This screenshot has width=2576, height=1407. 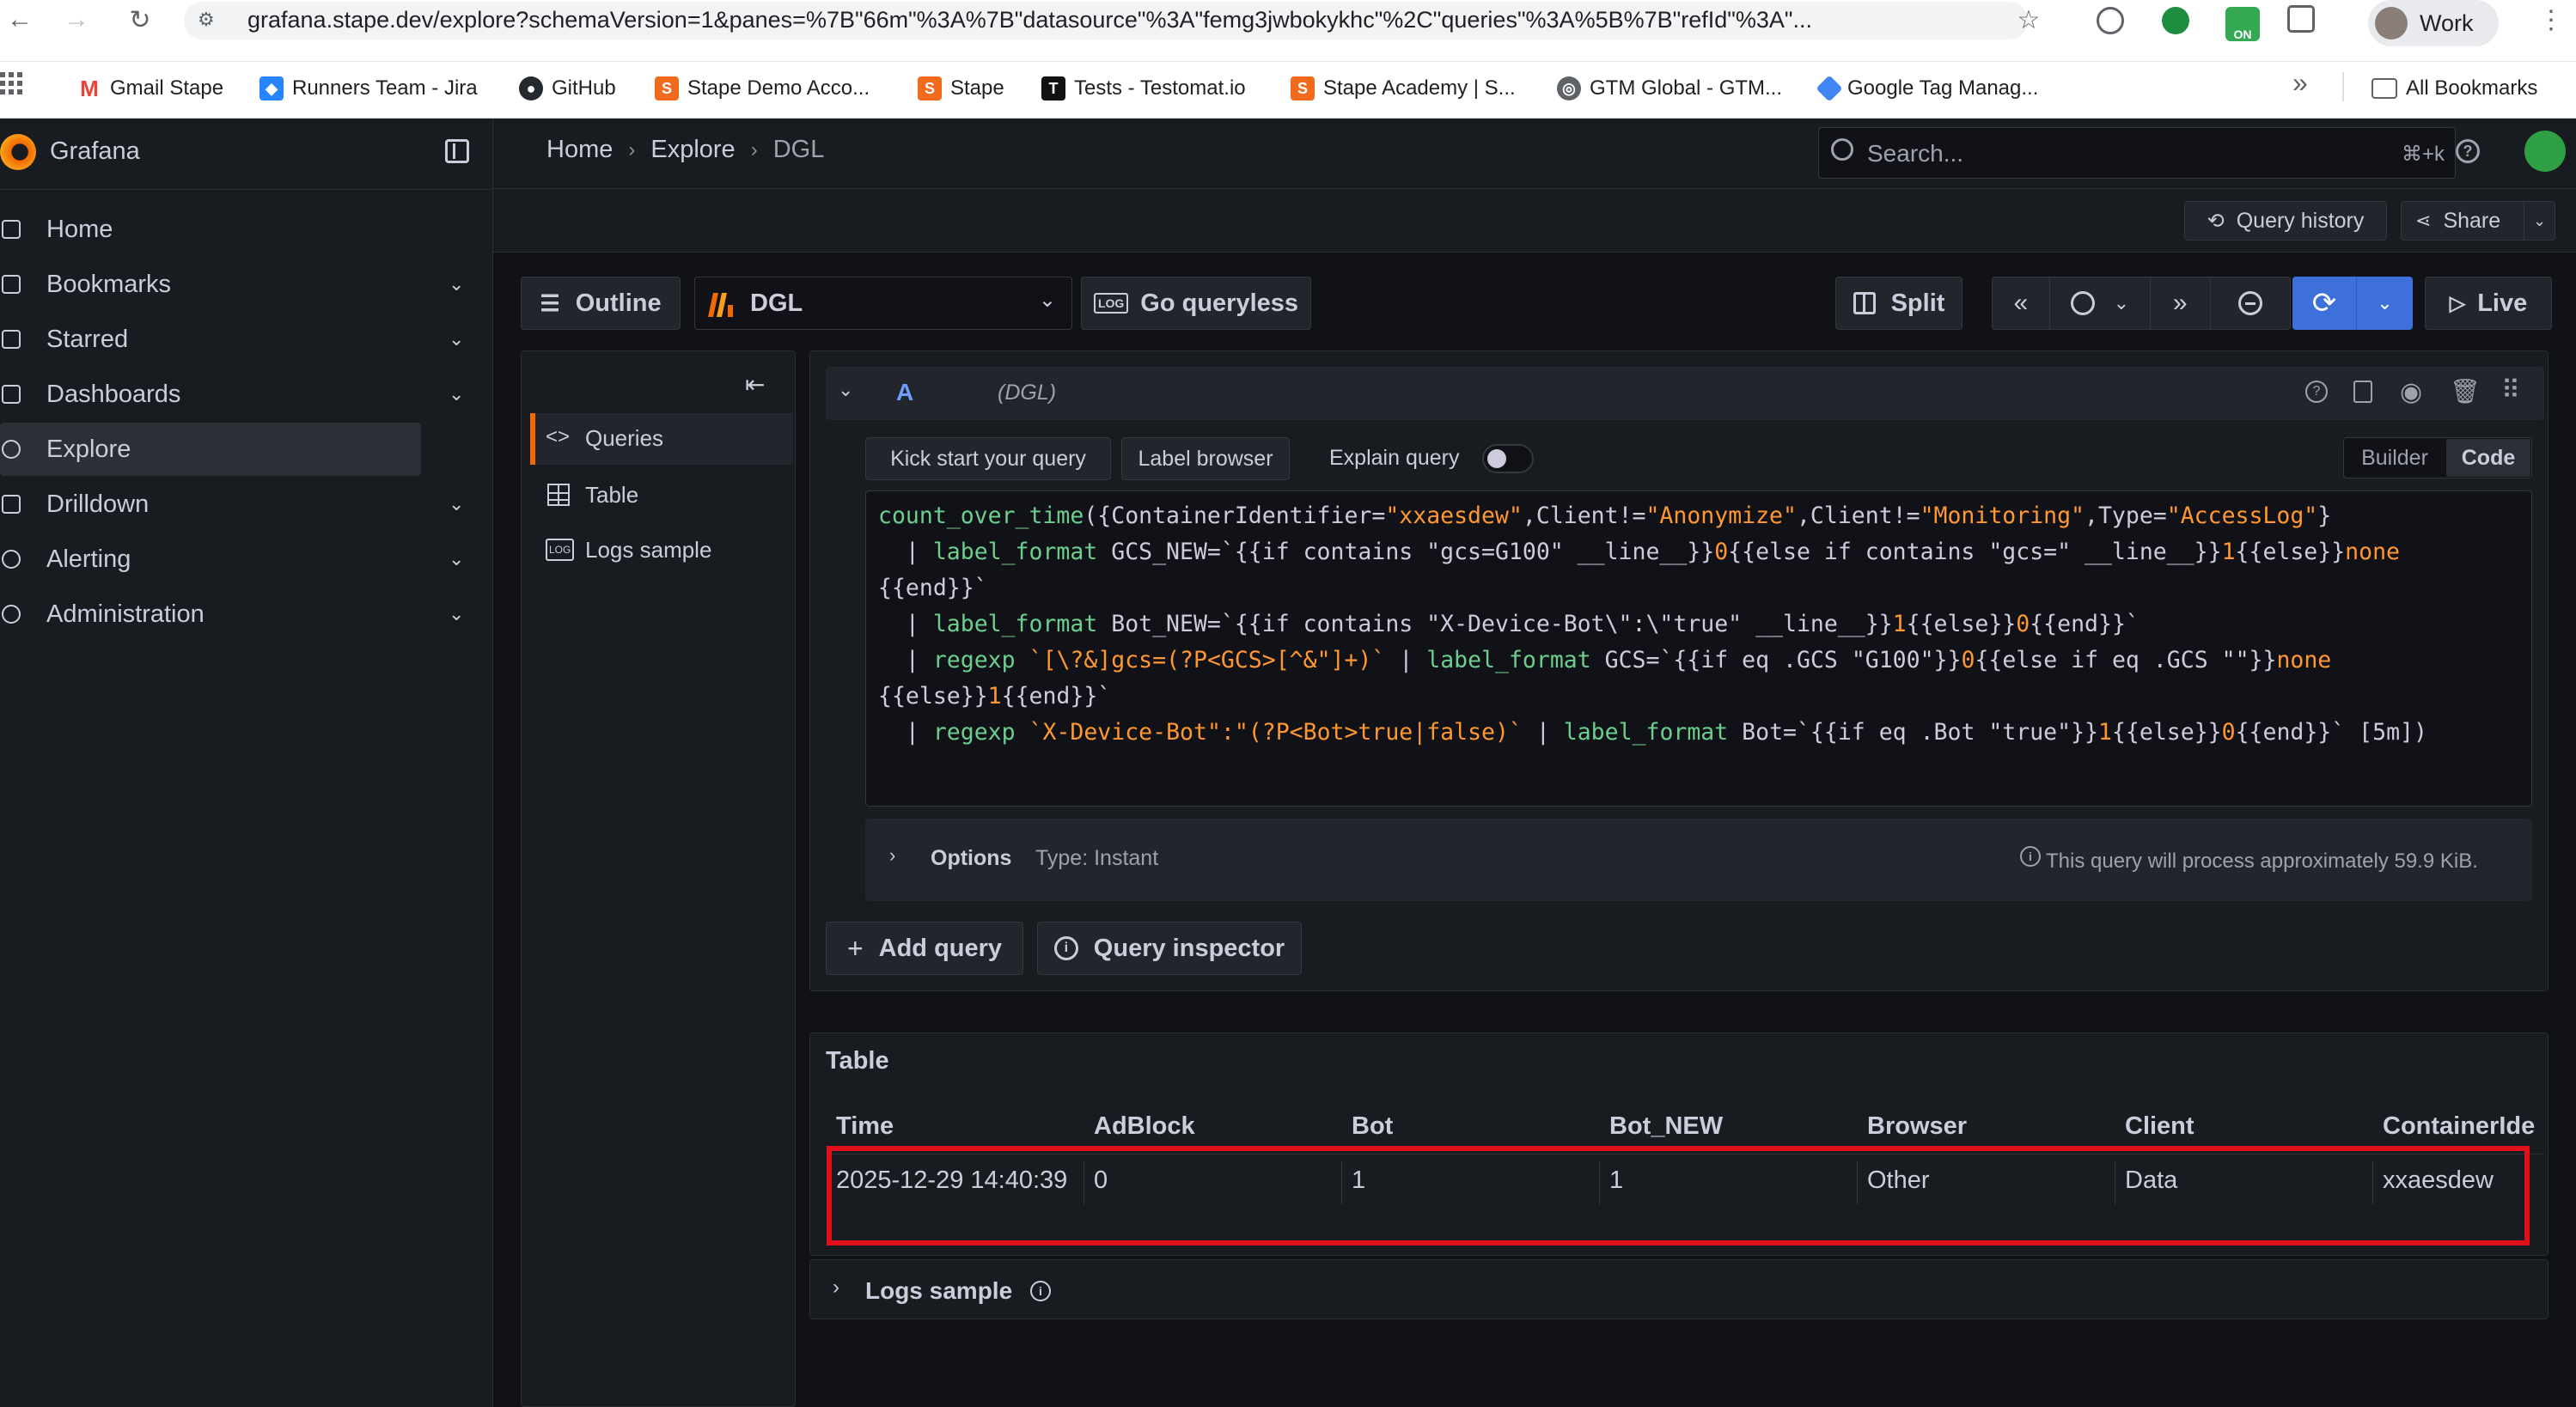 What do you see at coordinates (2300, 83) in the screenshot?
I see `more-bookmarks-icon: »` at bounding box center [2300, 83].